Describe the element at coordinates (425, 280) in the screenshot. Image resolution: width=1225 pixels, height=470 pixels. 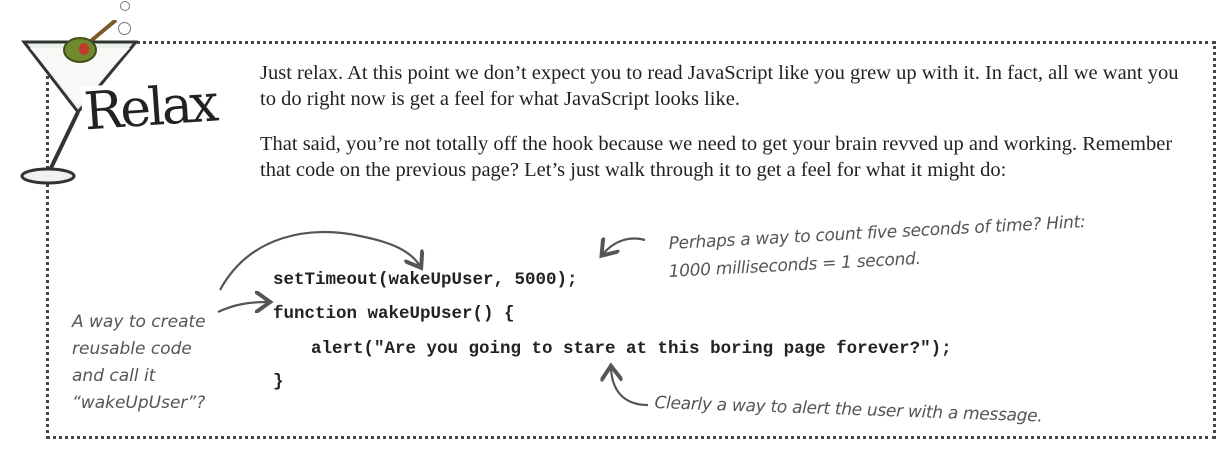
I see `code-line-settimeout: setTimeout(wakeUpUser, 5000);` at that location.